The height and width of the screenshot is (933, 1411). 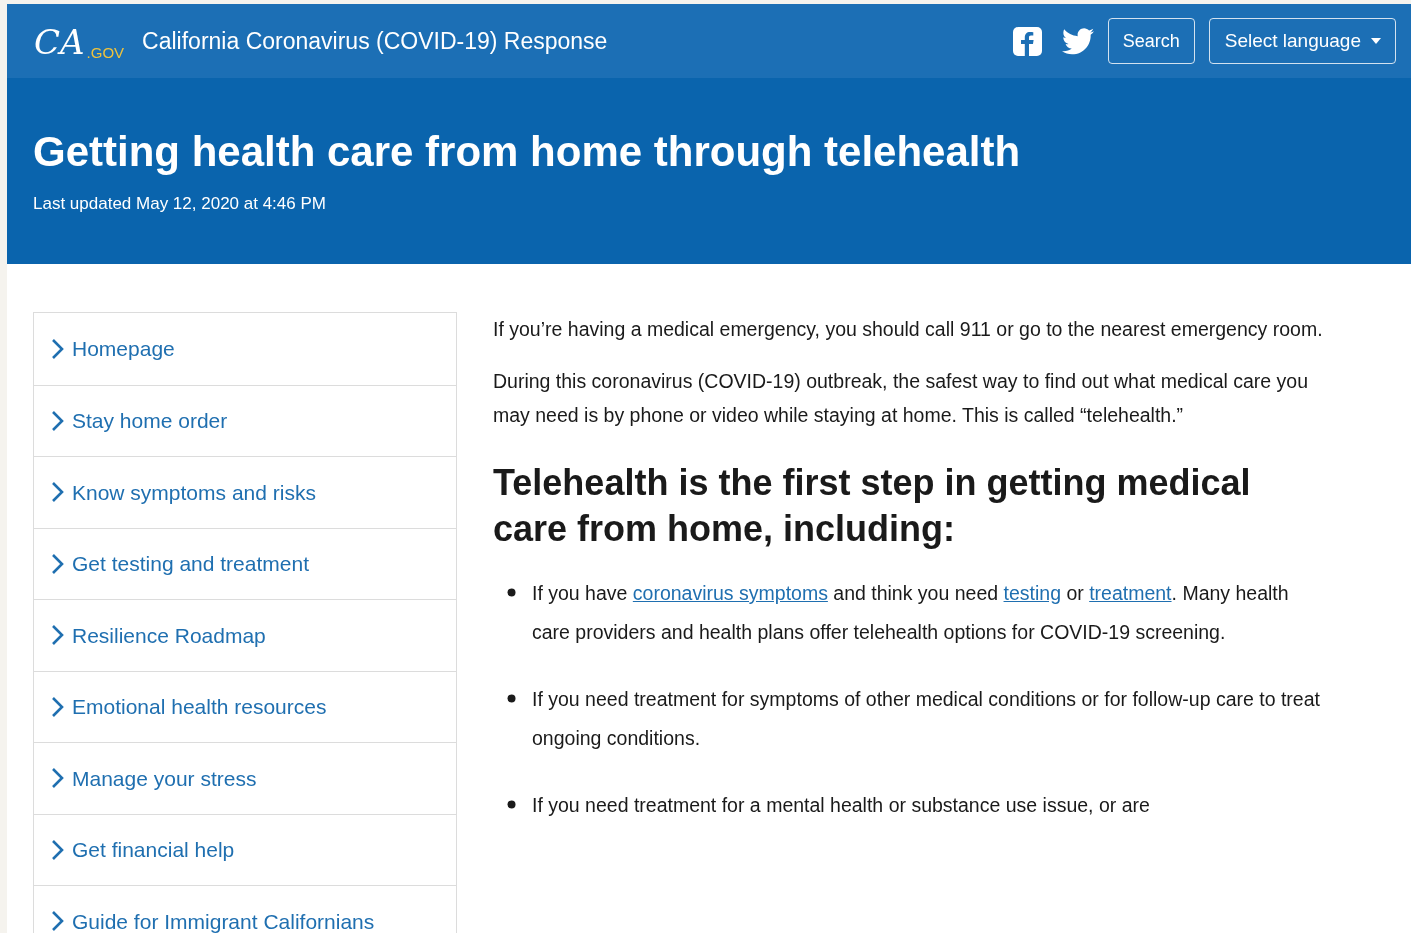 What do you see at coordinates (926, 719) in the screenshot?
I see `list-item-text: If you need treatment for symptoms of other medical conditions or for follow-up care to treat ongoing conditions.` at bounding box center [926, 719].